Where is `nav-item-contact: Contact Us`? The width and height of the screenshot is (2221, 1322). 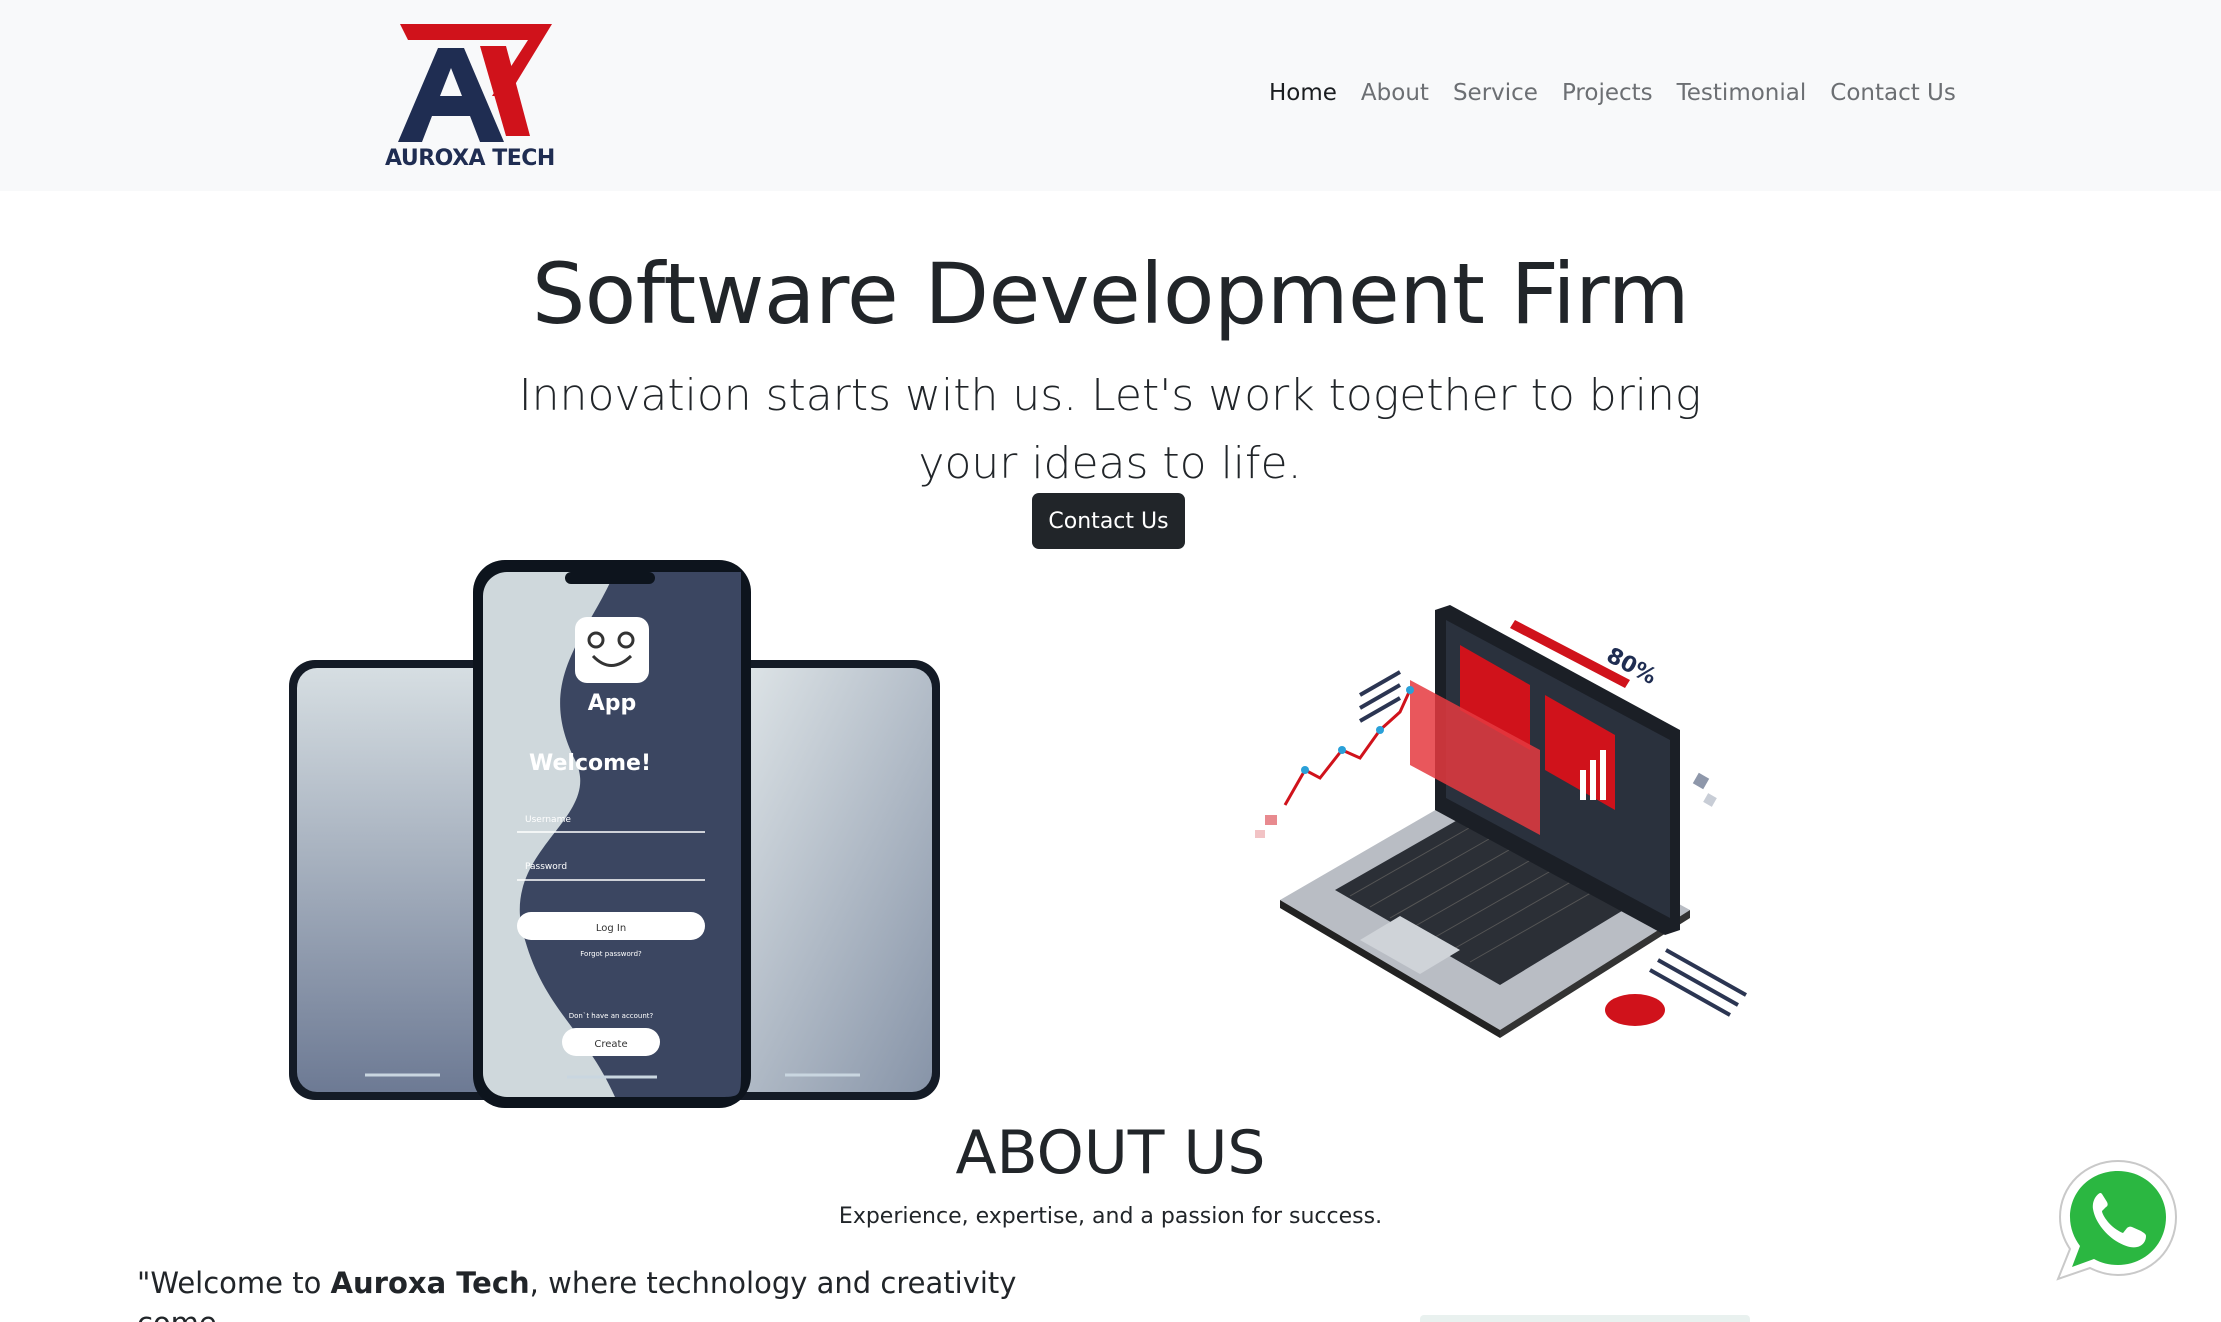 nav-item-contact: Contact Us is located at coordinates (1893, 93).